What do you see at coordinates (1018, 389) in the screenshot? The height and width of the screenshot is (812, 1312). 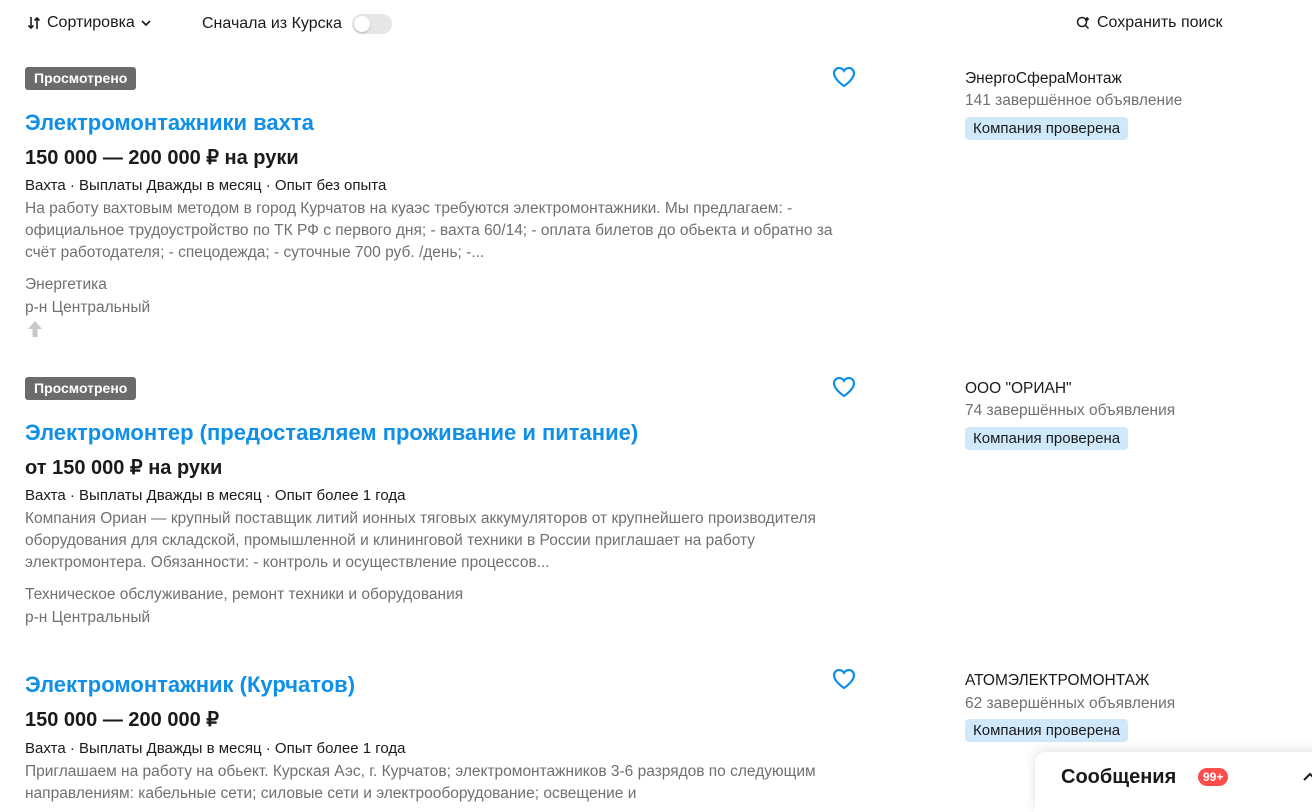 I see `company-name: ООО "ОРИАН"` at bounding box center [1018, 389].